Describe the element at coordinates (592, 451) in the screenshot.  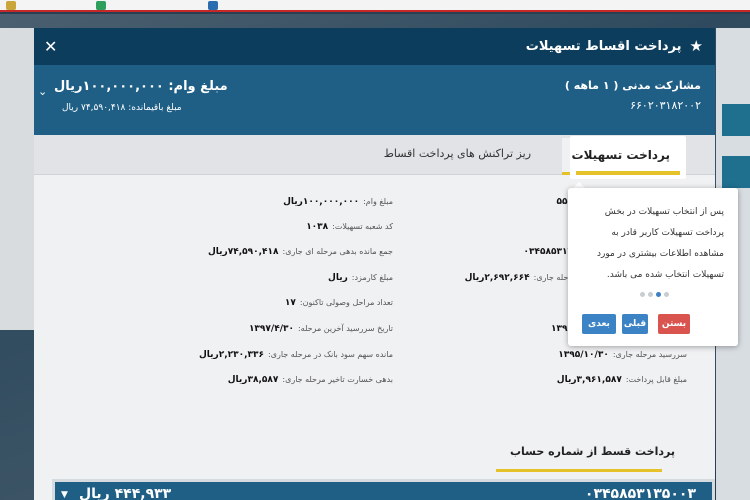
I see `payment-section-title: پرداخت قسط از شماره حساب` at that location.